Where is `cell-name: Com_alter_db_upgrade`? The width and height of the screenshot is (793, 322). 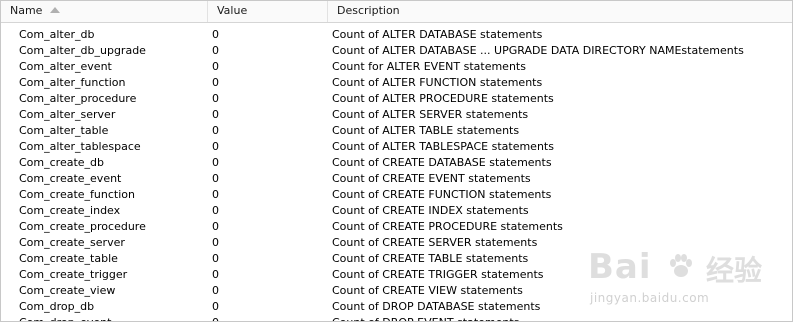 cell-name: Com_alter_db_upgrade is located at coordinates (82, 50).